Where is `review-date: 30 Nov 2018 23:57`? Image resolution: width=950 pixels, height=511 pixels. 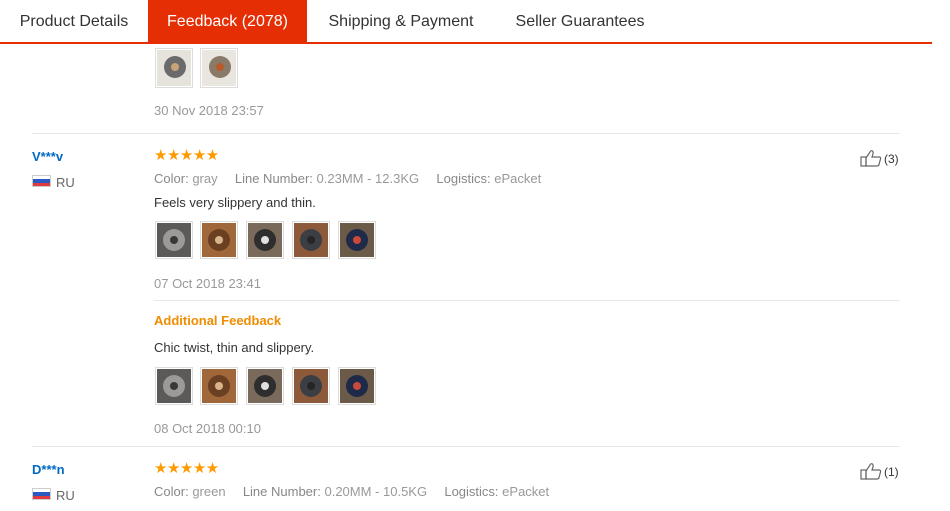 review-date: 30 Nov 2018 23:57 is located at coordinates (209, 110).